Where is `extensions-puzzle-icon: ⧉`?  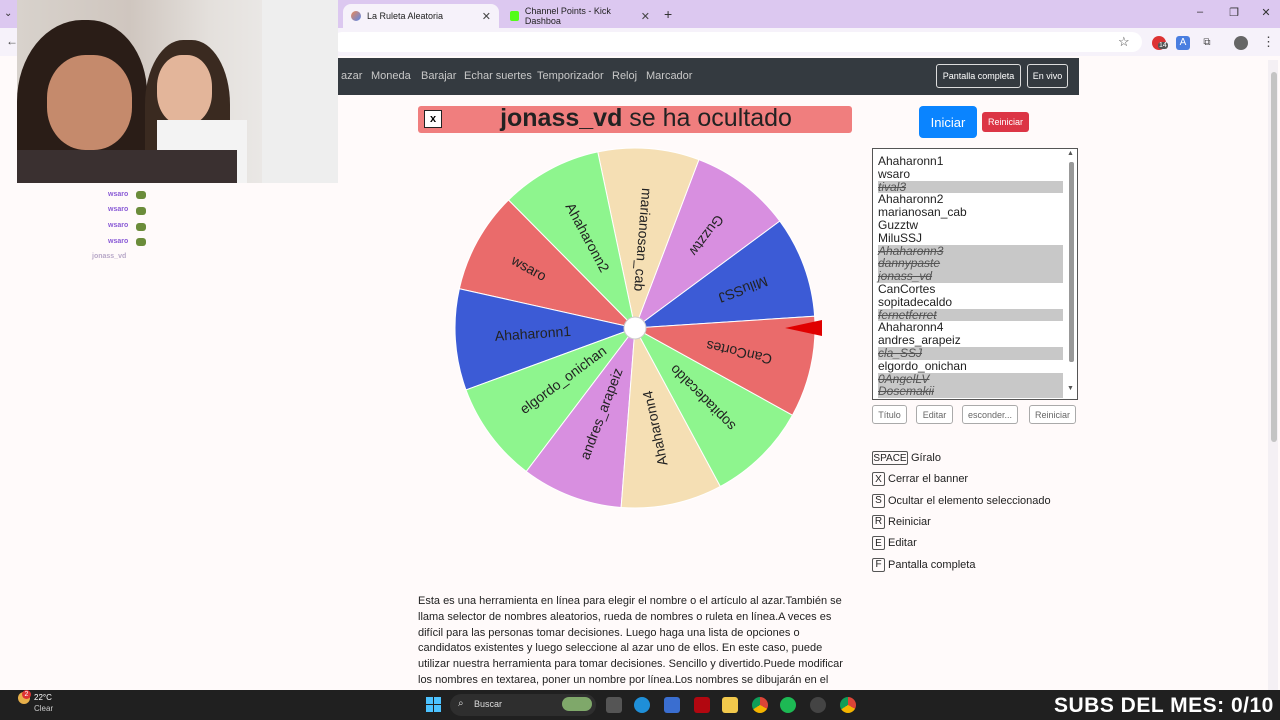 extensions-puzzle-icon: ⧉ is located at coordinates (1207, 43).